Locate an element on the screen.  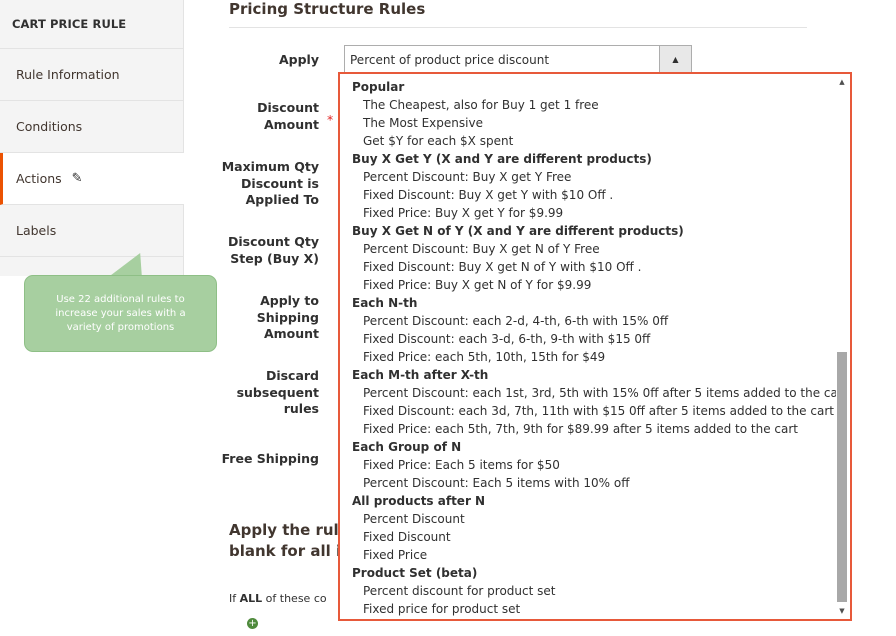
label-line: Shipping is located at coordinates (287, 317).